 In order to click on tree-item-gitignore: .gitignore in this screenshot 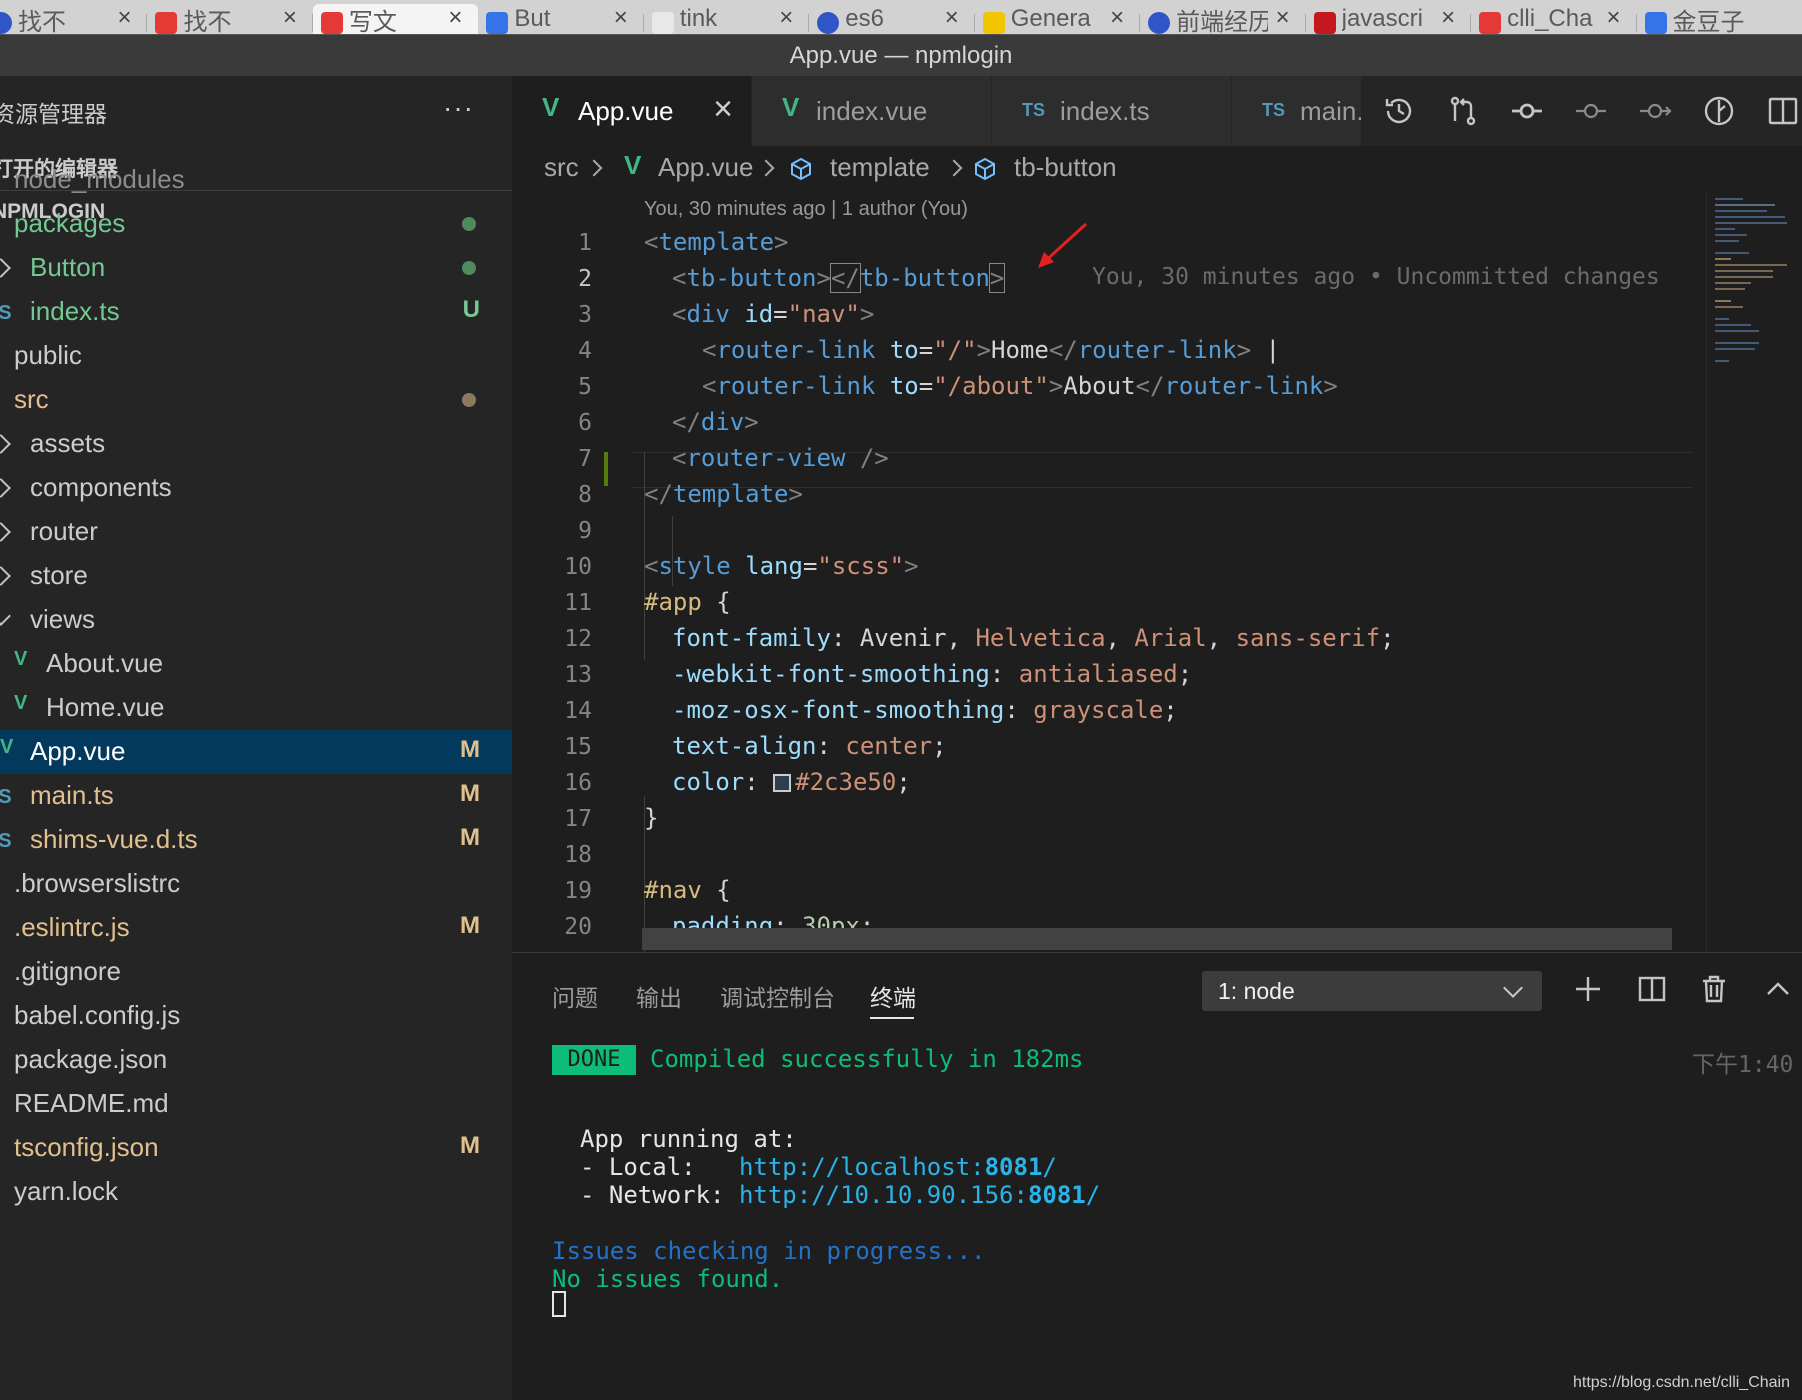, I will do `click(256, 972)`.